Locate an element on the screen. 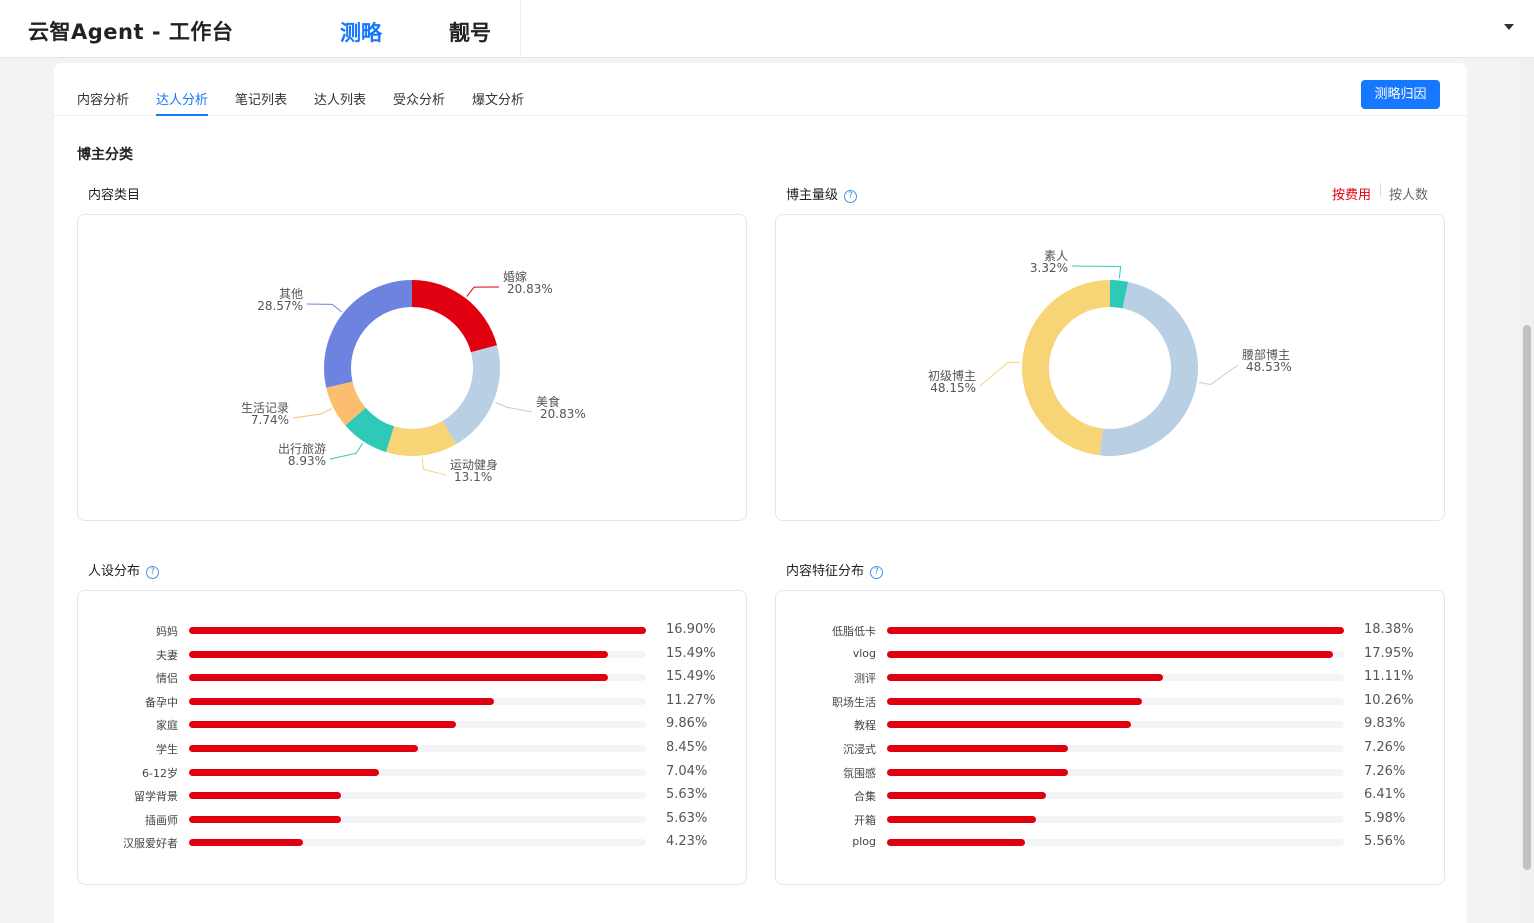  persona-row: 6-12岁 7.04% is located at coordinates (413, 772).